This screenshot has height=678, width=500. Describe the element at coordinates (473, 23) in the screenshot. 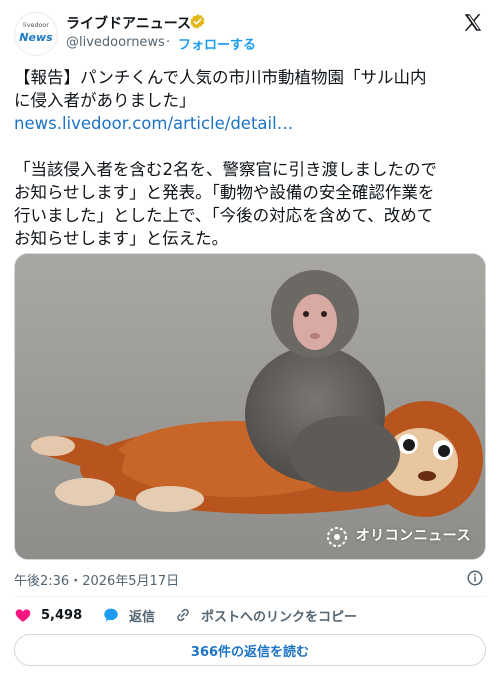

I see `x-logo-icon` at that location.